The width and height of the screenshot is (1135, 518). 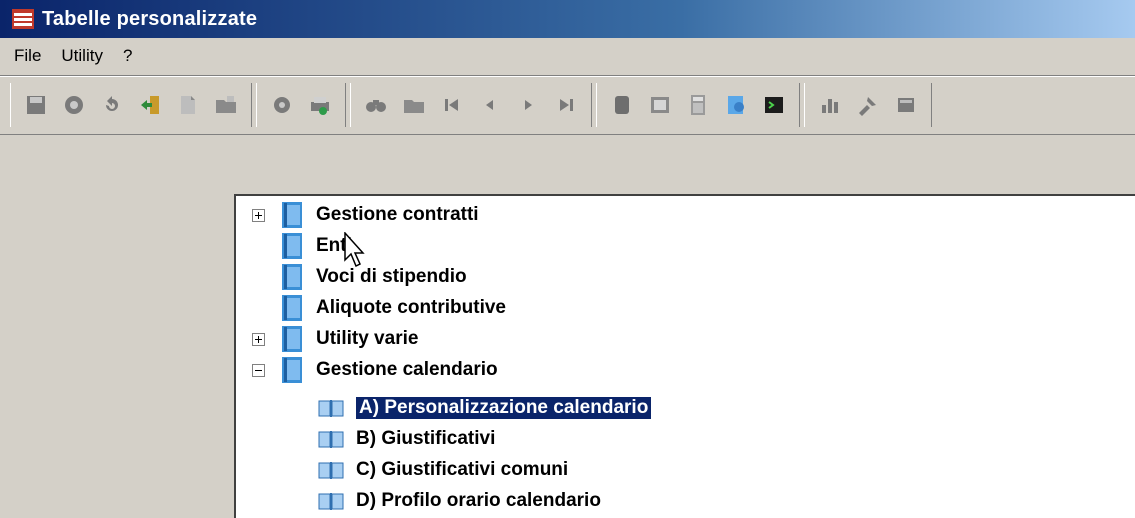 I want to click on document-icon, so click(x=906, y=105).